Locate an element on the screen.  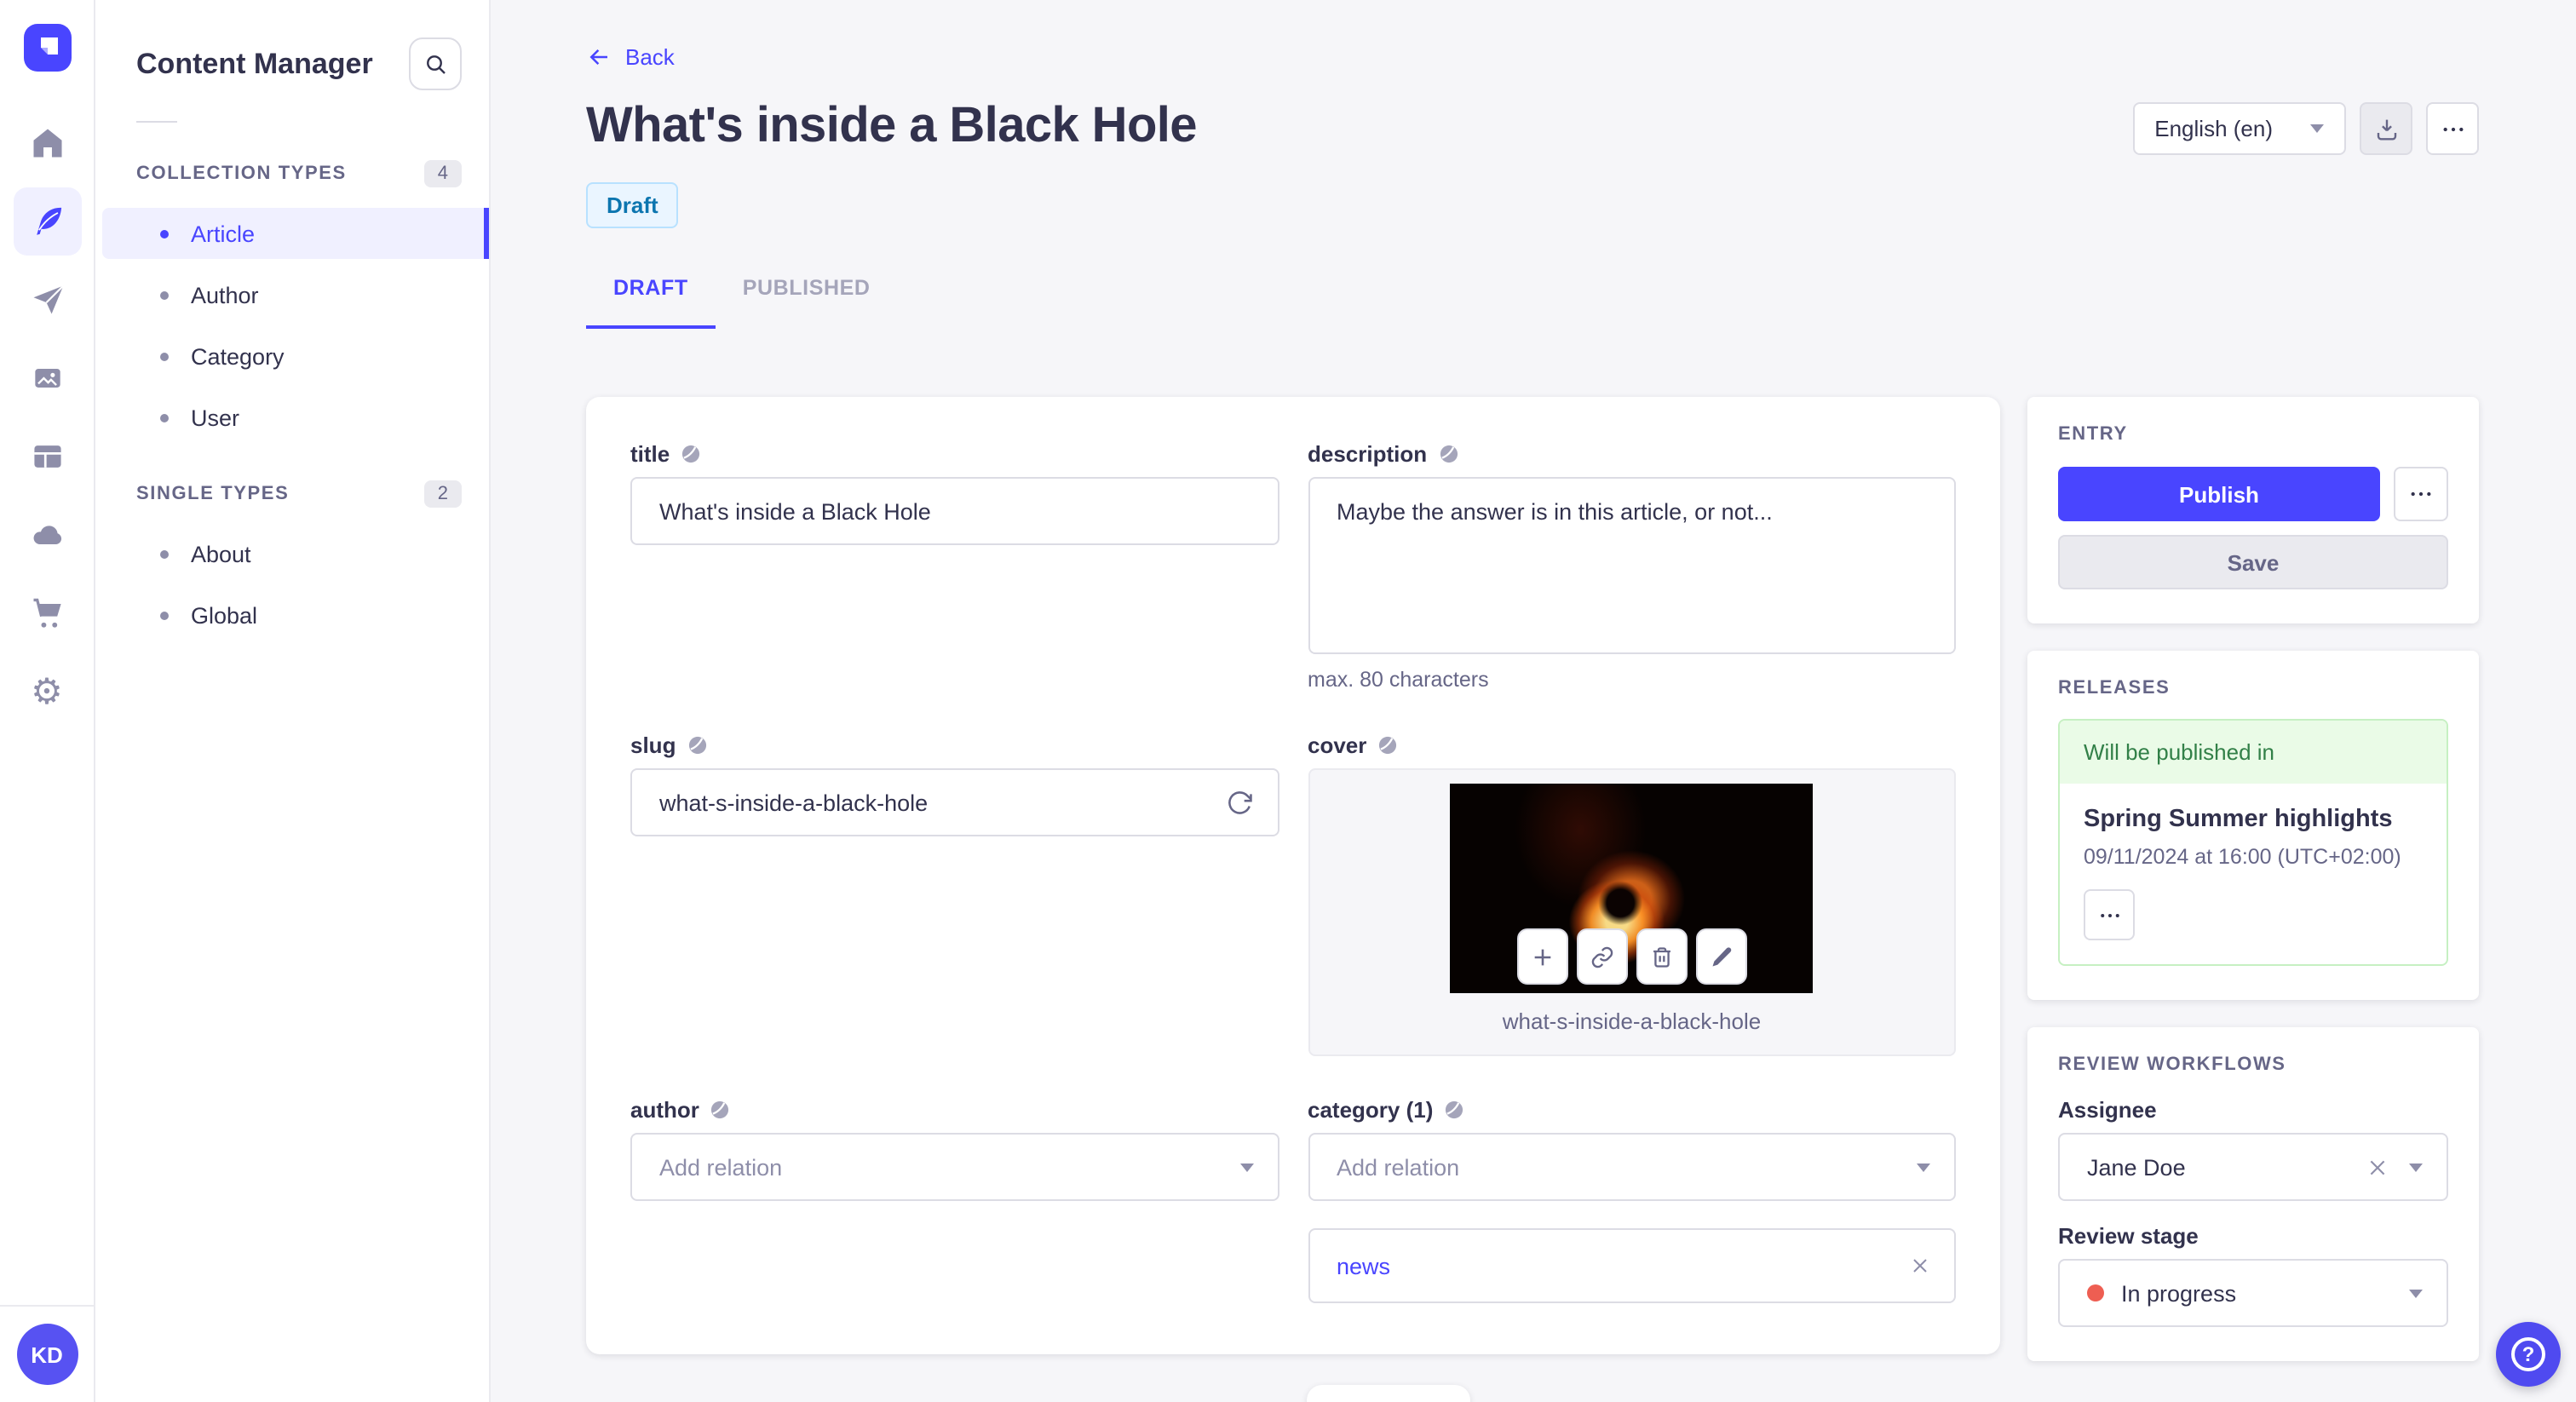
release-more-button is located at coordinates (2109, 914).